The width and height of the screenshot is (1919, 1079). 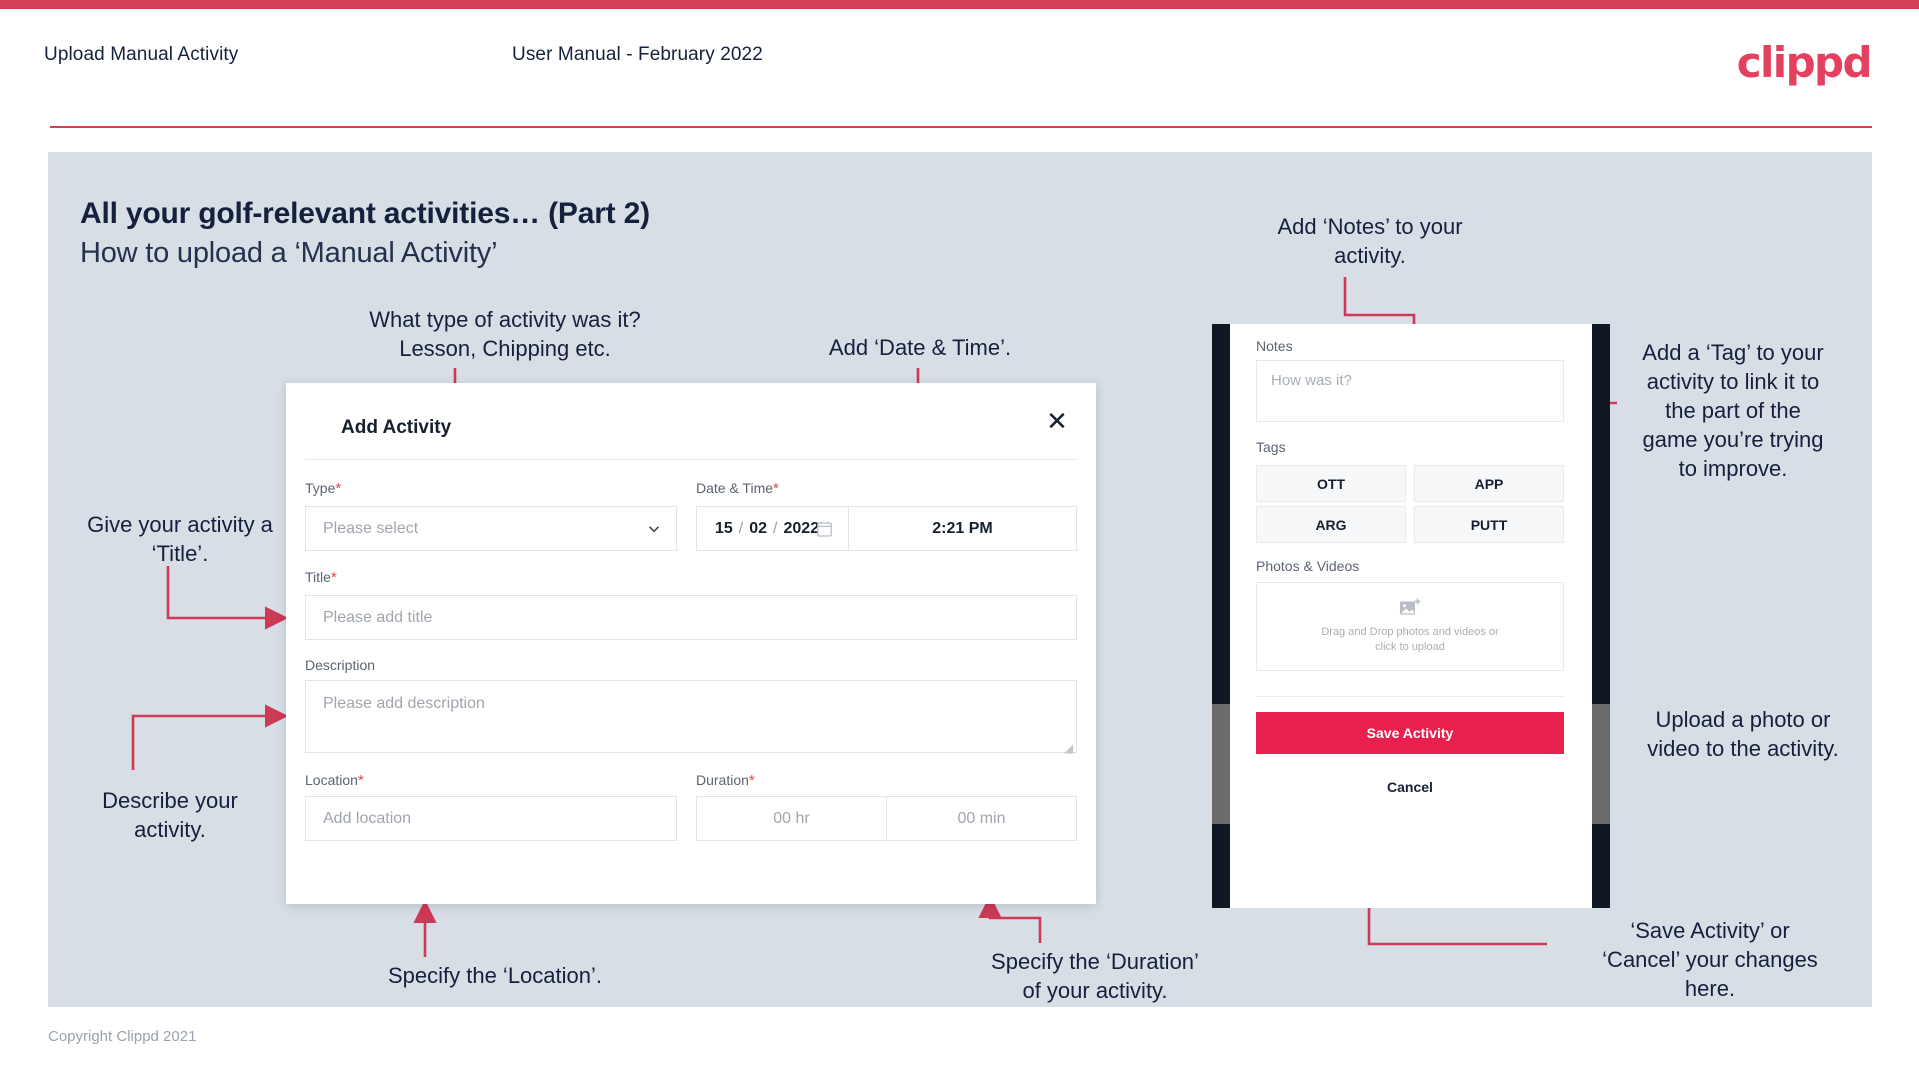 I want to click on phone-left-scroll-segment, so click(x=1221, y=764).